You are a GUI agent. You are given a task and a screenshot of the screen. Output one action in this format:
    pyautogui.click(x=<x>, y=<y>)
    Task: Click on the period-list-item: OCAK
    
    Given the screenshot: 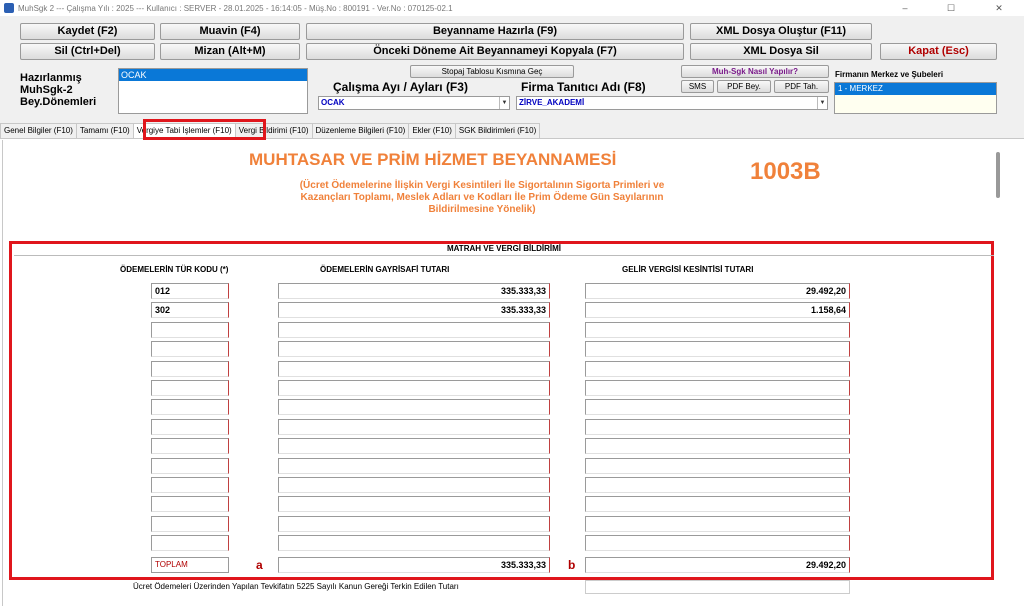 What is the action you would take?
    pyautogui.click(x=213, y=75)
    